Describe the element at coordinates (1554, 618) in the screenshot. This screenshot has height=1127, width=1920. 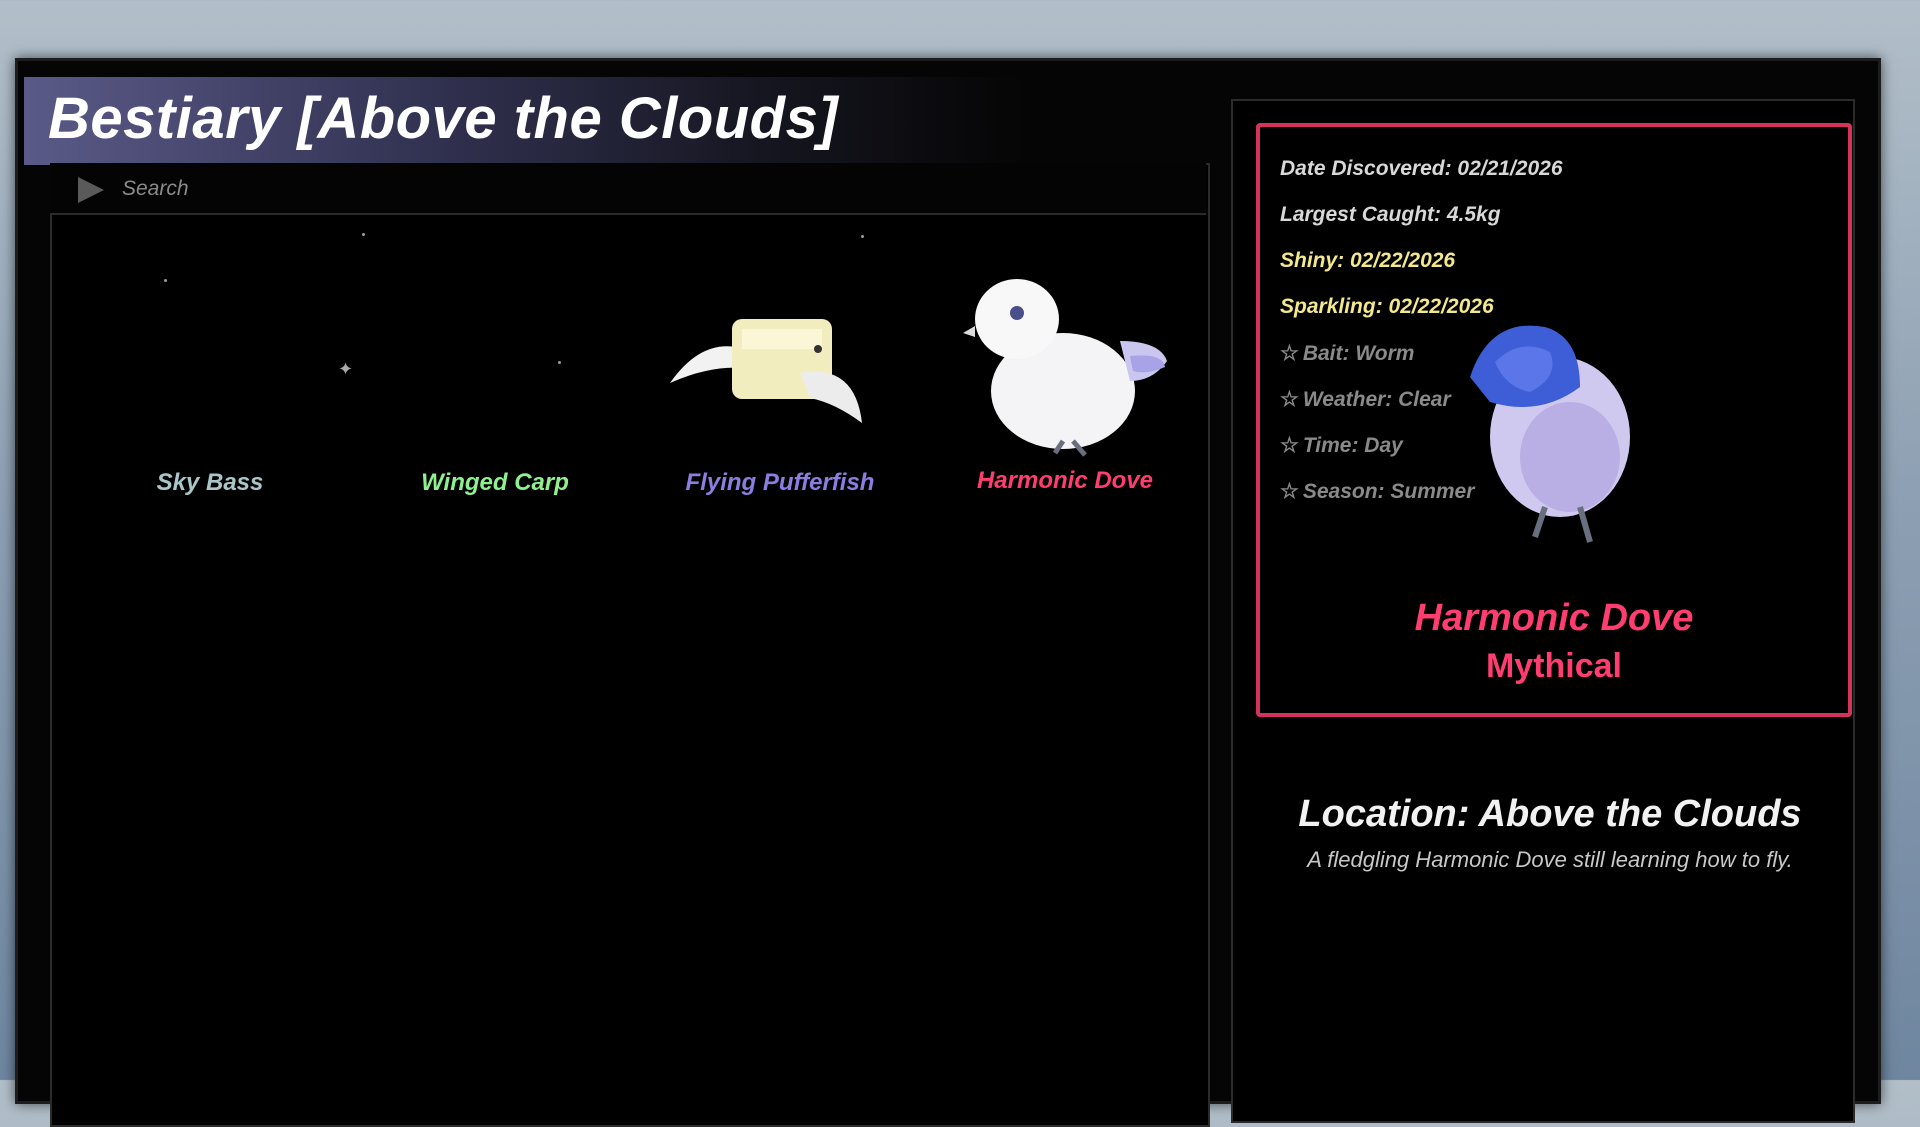
I see `selected-fish-name: Harmonic Dove` at that location.